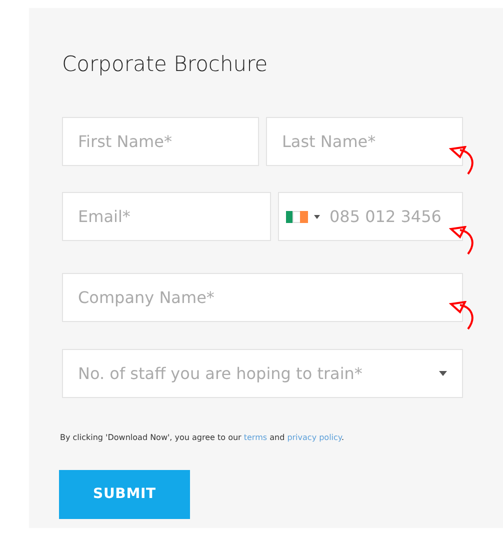  What do you see at coordinates (314, 437) in the screenshot?
I see `policy-link: privacy policy` at bounding box center [314, 437].